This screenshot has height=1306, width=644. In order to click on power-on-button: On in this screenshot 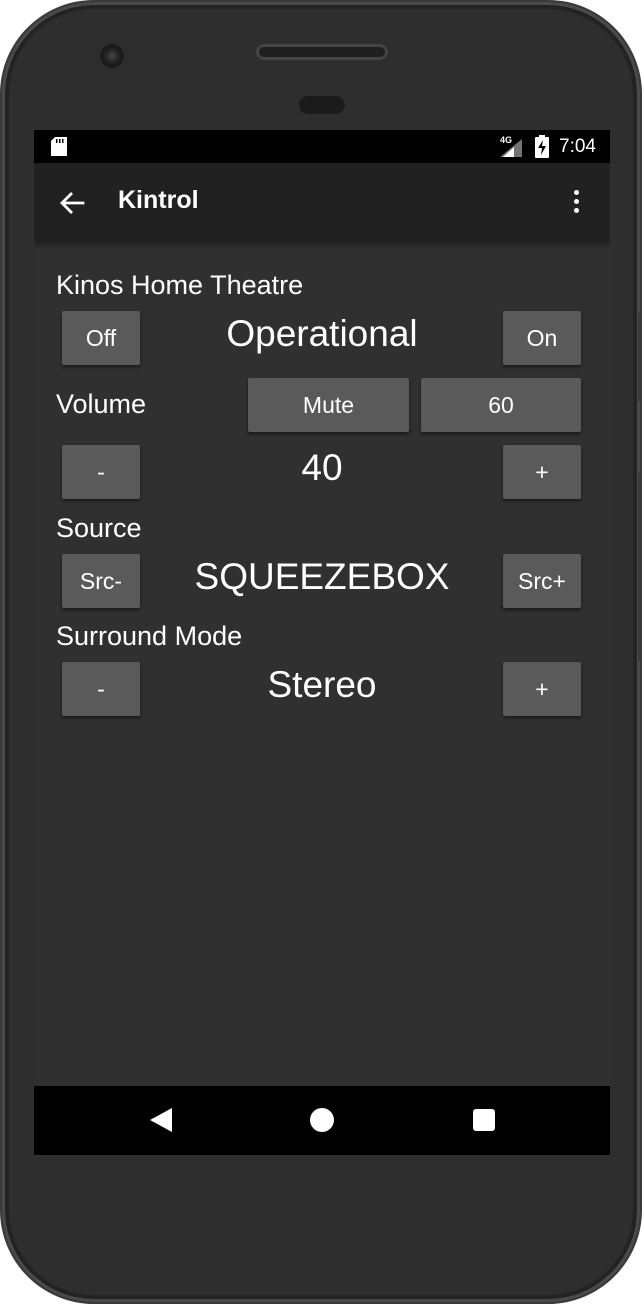, I will do `click(542, 338)`.